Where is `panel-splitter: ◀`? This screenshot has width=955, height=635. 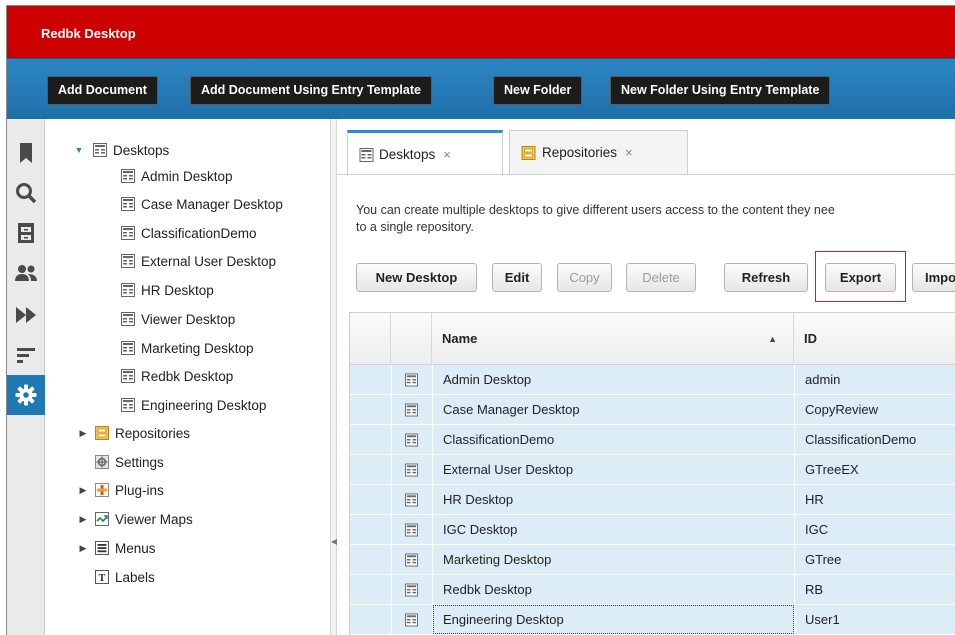
panel-splitter: ◀ is located at coordinates (333, 377).